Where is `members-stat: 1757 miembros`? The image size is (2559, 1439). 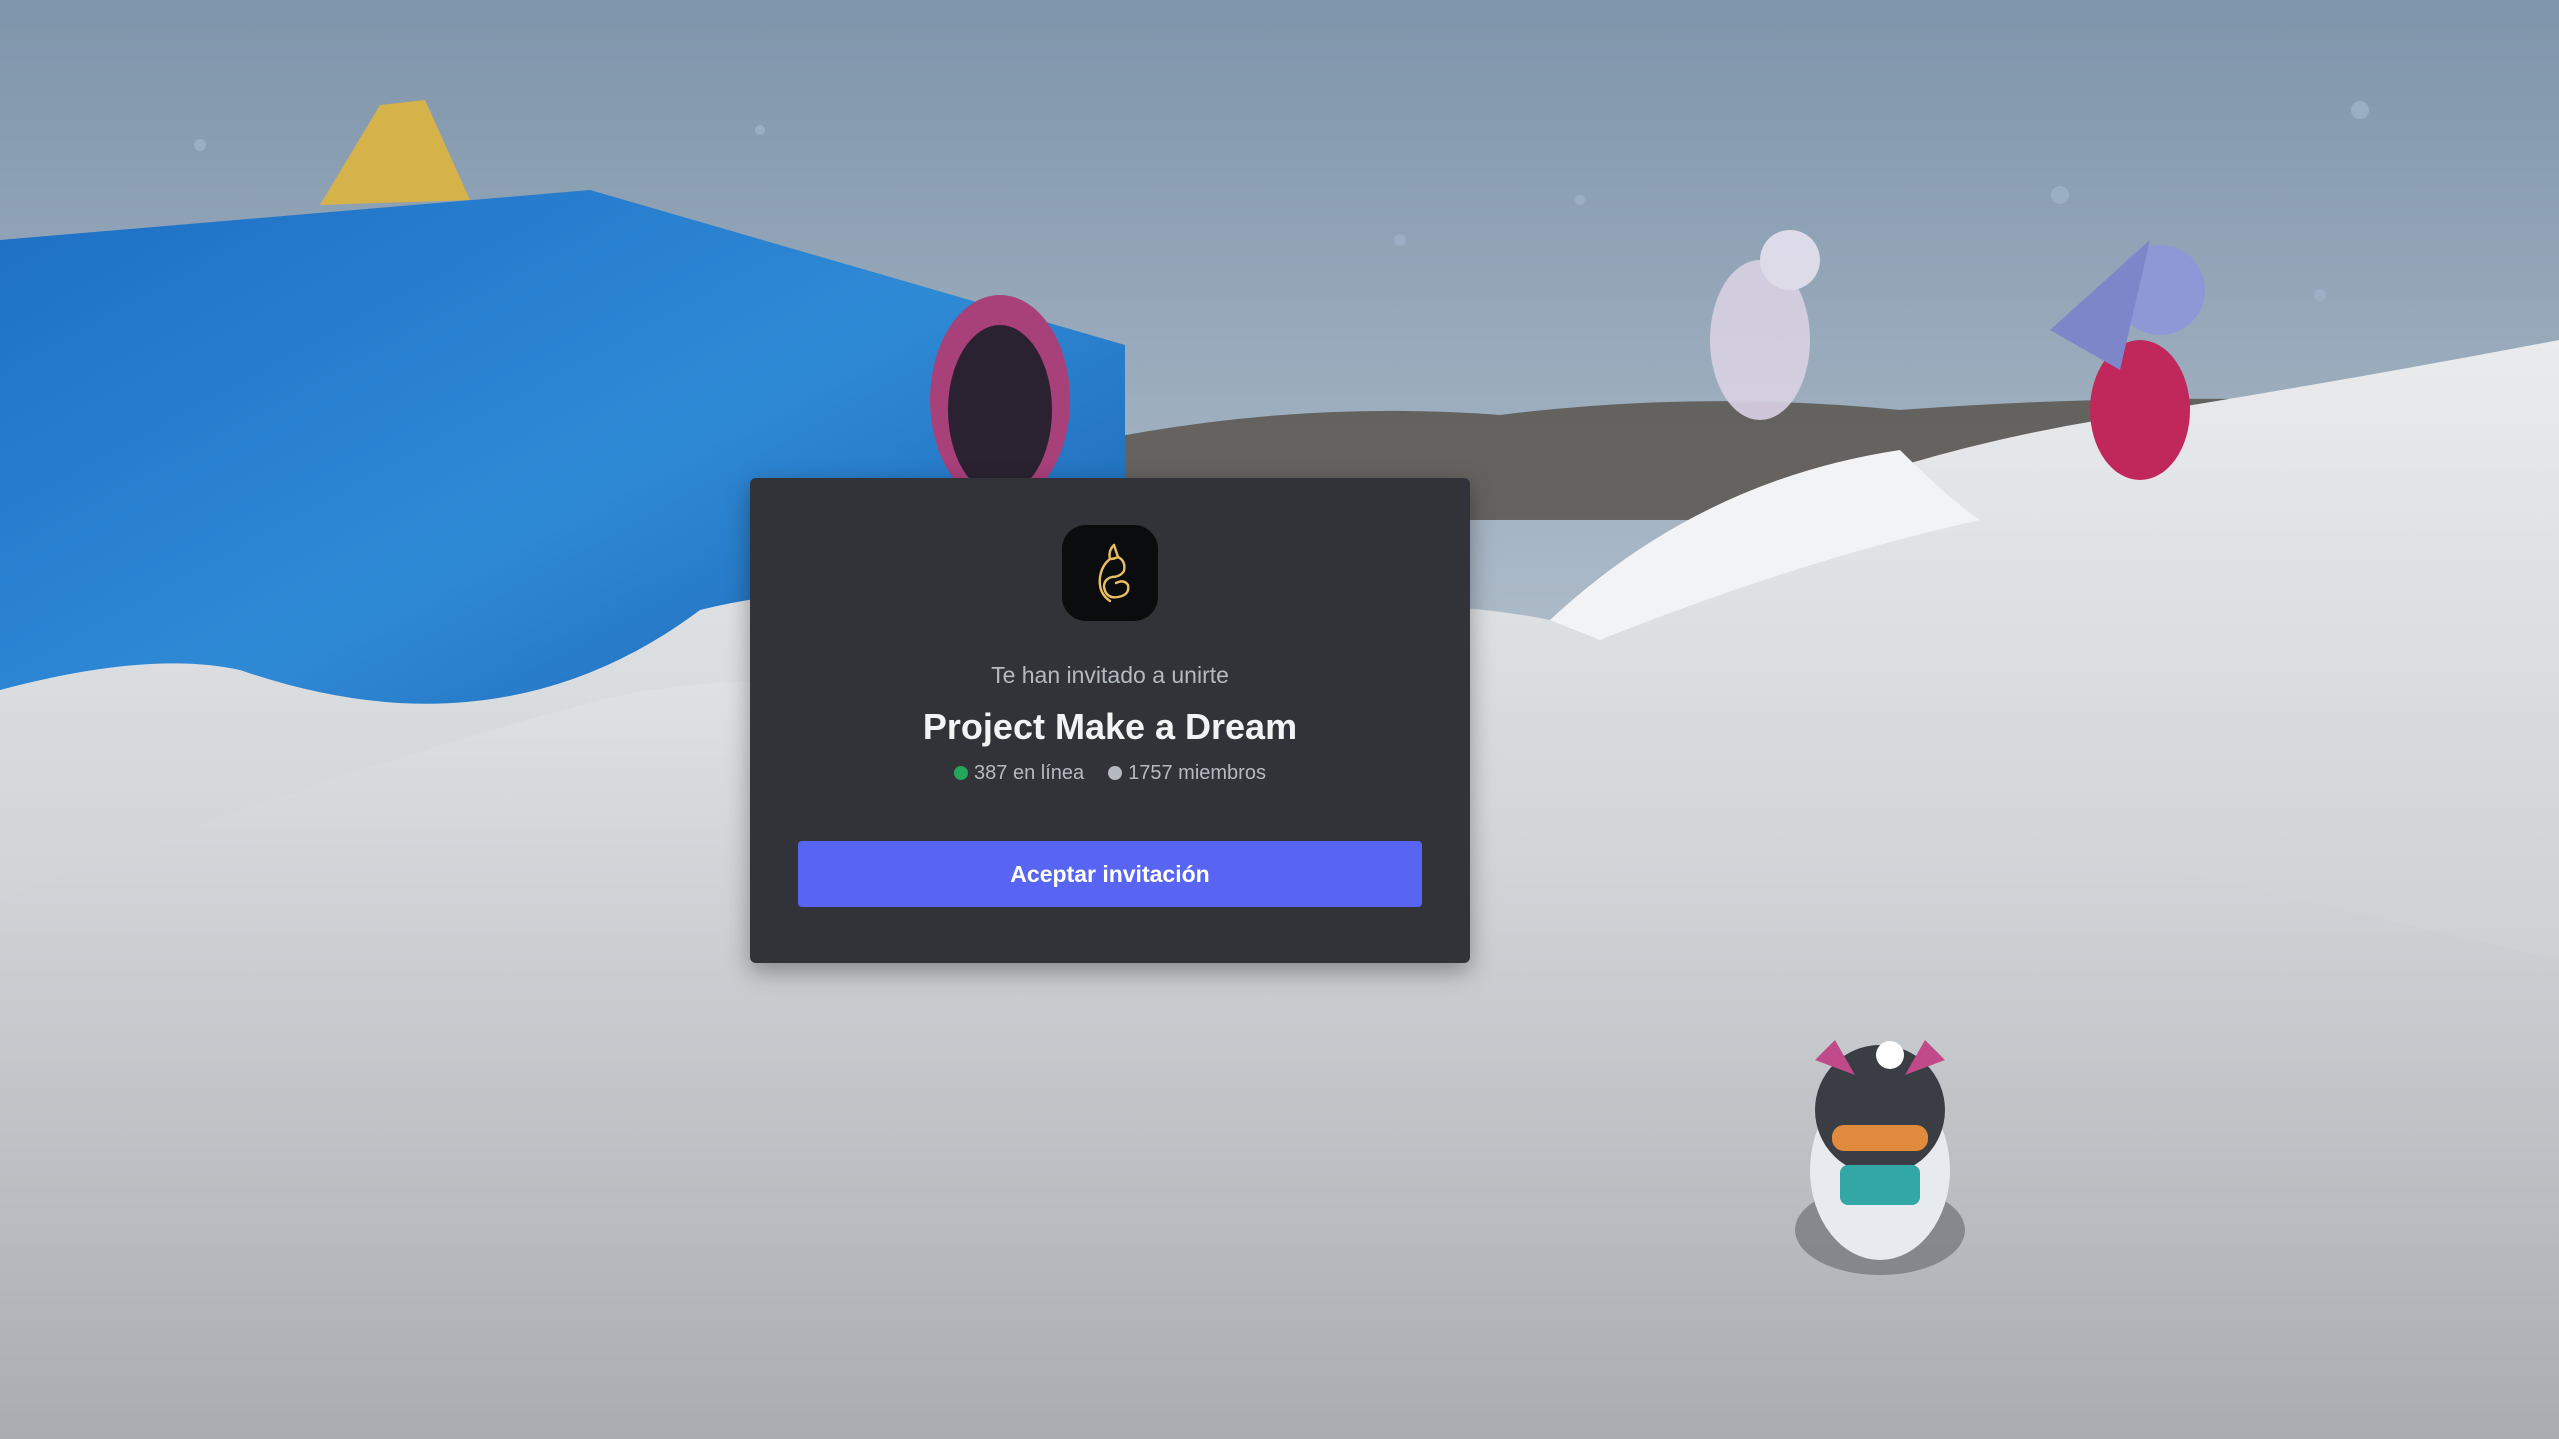
members-stat: 1757 miembros is located at coordinates (1187, 773).